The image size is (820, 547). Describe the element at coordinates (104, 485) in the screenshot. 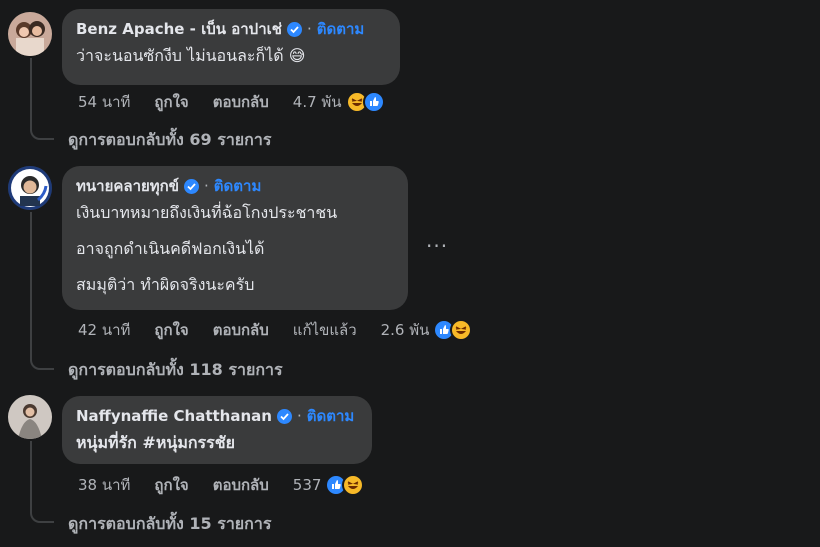

I see `timestamp-link: 38 นาที` at that location.